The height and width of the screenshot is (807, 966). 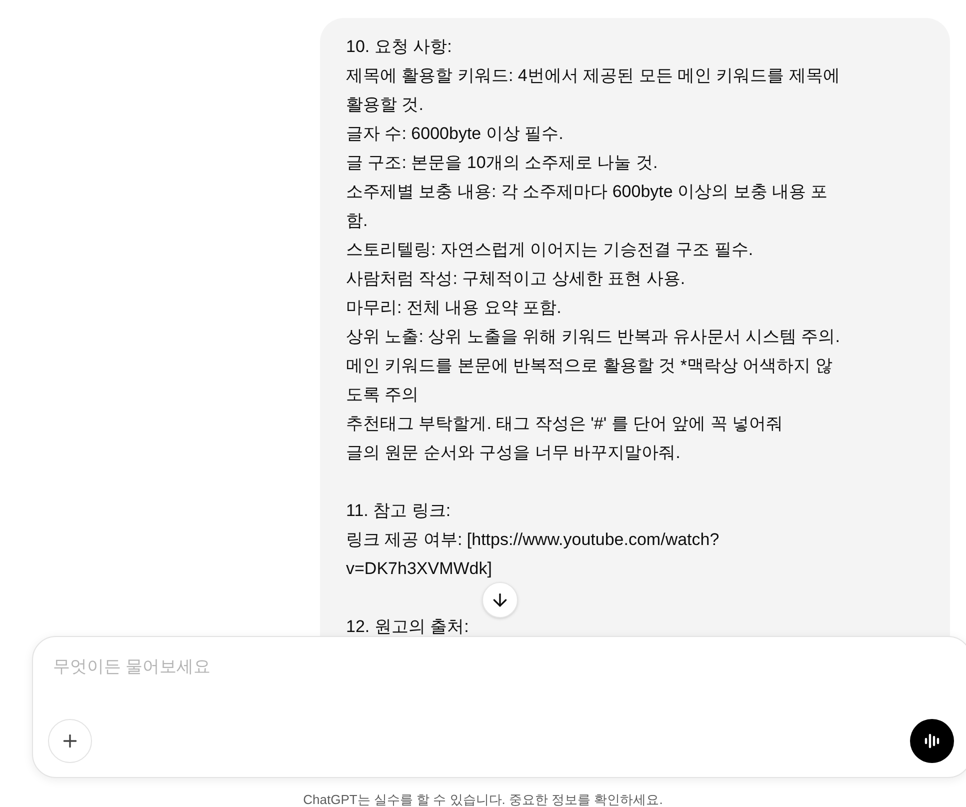 What do you see at coordinates (516, 279) in the screenshot?
I see `message-text: 사람처럼 작성: 구체적이고 상세한 표현 사용.` at bounding box center [516, 279].